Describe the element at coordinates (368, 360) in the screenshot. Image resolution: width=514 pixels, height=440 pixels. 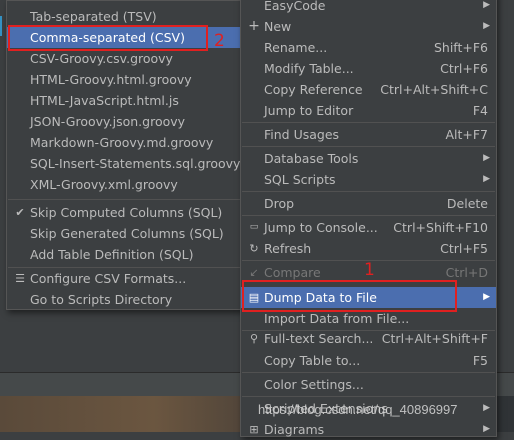
I see `menu-item-copy-table: Copy Table to... F5` at that location.